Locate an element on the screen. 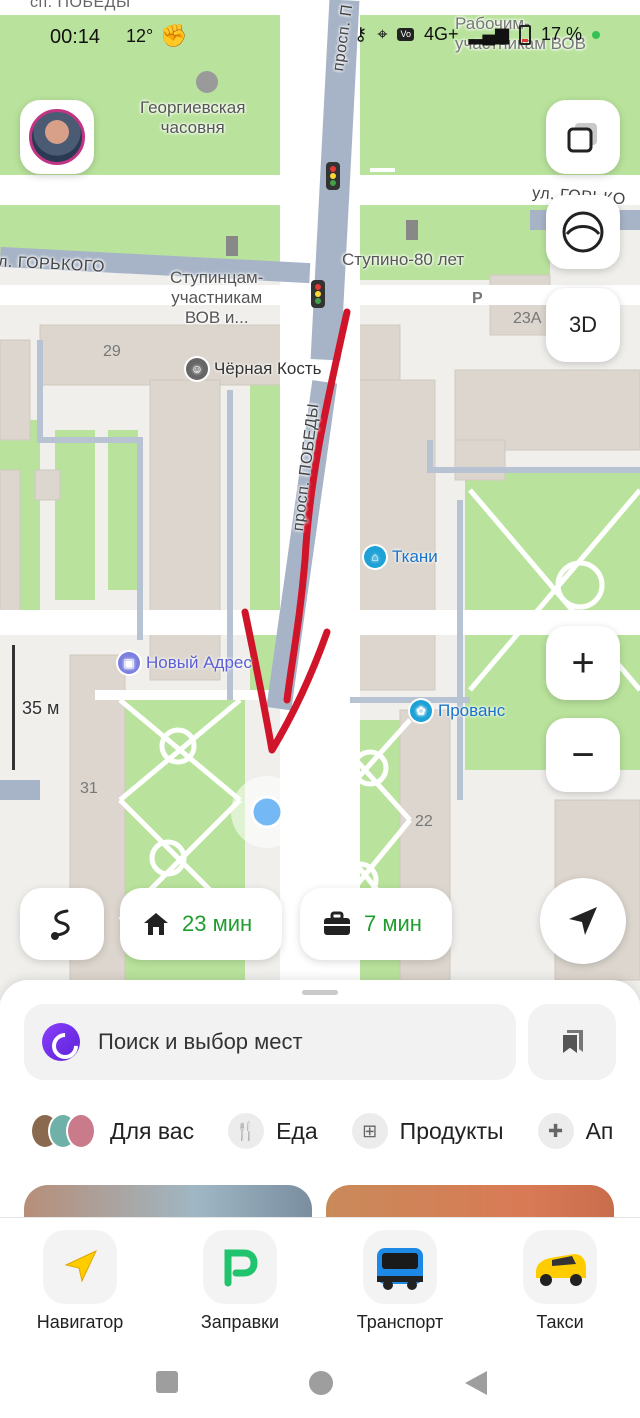 Image resolution: width=640 pixels, height=1418 pixels. restaurant-icon: ☺ is located at coordinates (197, 369).